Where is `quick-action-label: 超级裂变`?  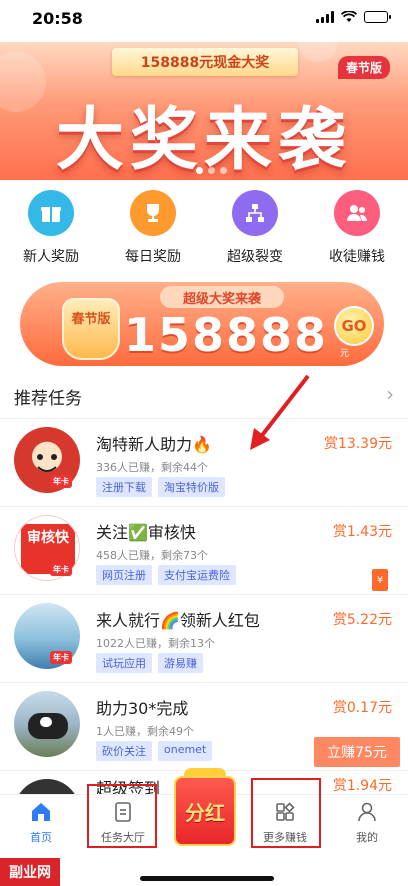
quick-action-label: 超级裂变 is located at coordinates (255, 257).